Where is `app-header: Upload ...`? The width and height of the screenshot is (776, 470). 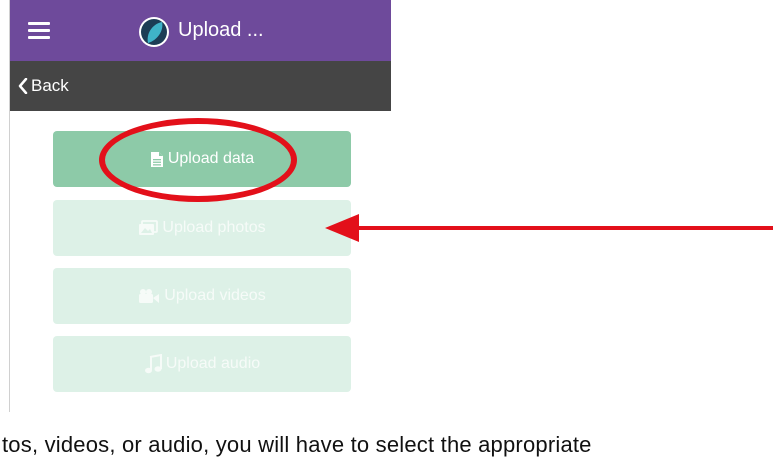
app-header: Upload ... is located at coordinates (200, 30).